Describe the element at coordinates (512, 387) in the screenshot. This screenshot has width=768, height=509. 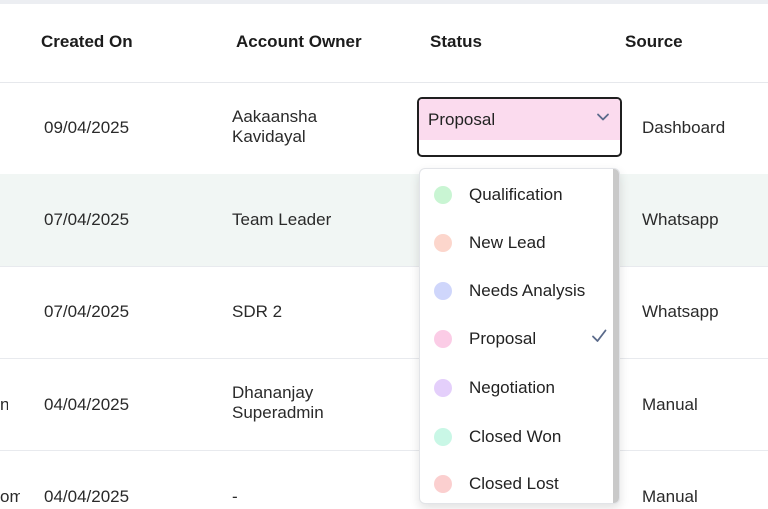
I see `status-option-label: Negotiation` at that location.